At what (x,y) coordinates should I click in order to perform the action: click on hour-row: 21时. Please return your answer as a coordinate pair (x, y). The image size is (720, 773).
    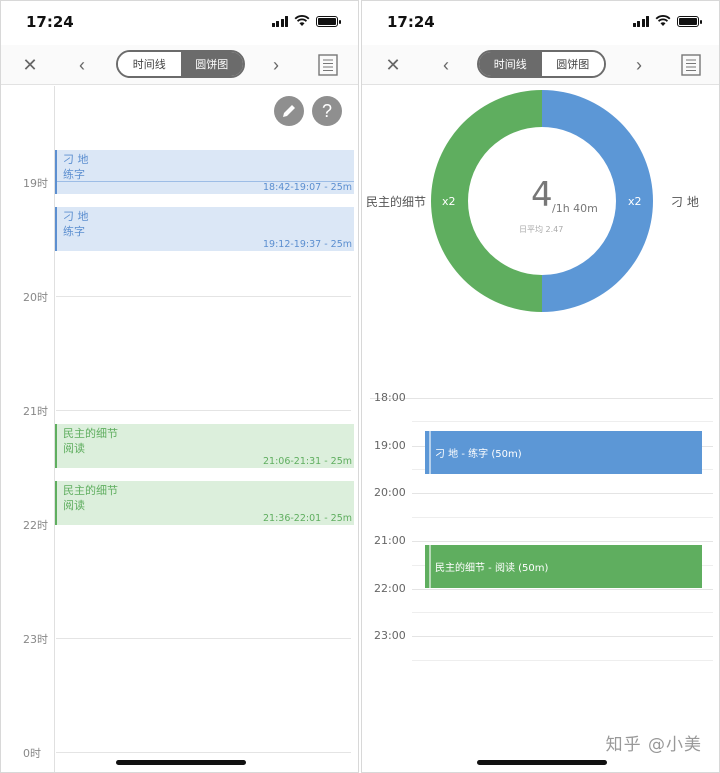
    Looking at the image, I should click on (179, 411).